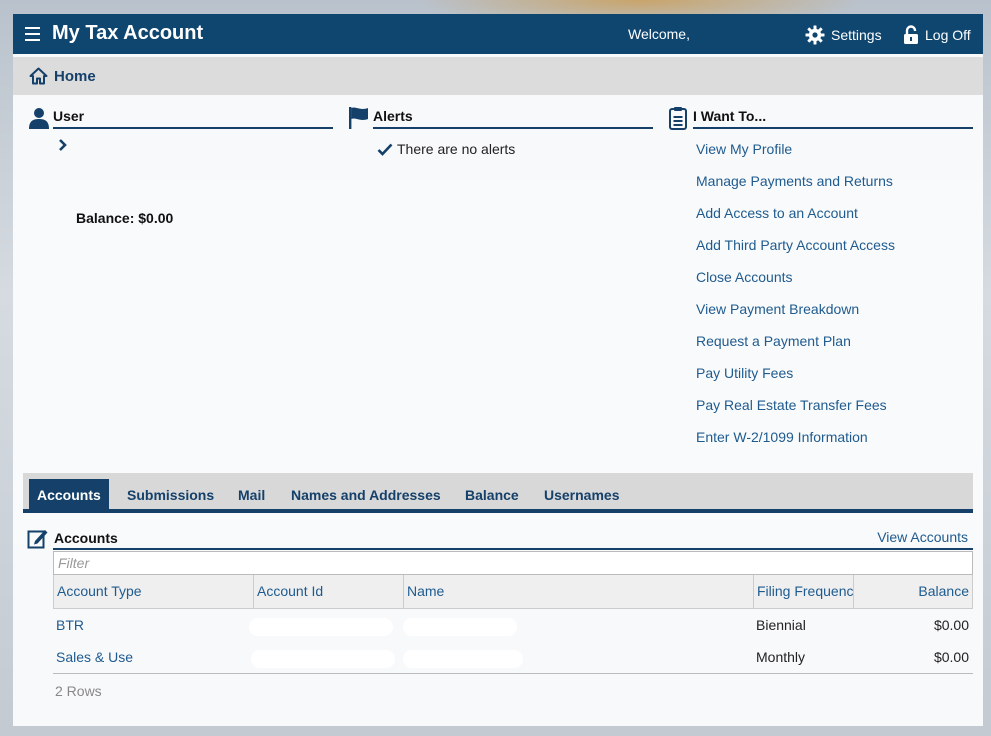 This screenshot has height=736, width=991. Describe the element at coordinates (63, 145) in the screenshot. I see `chevron-right-icon` at that location.